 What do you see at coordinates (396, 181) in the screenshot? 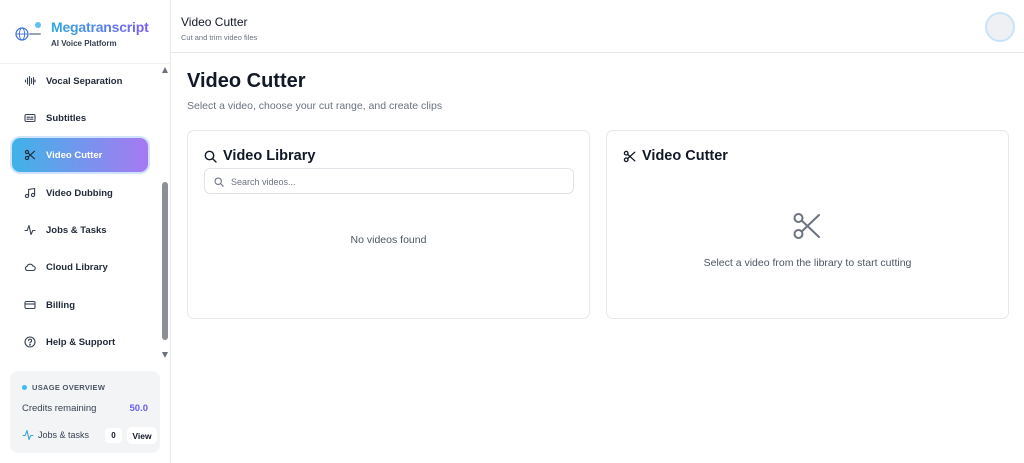
I see `search-videos-input` at bounding box center [396, 181].